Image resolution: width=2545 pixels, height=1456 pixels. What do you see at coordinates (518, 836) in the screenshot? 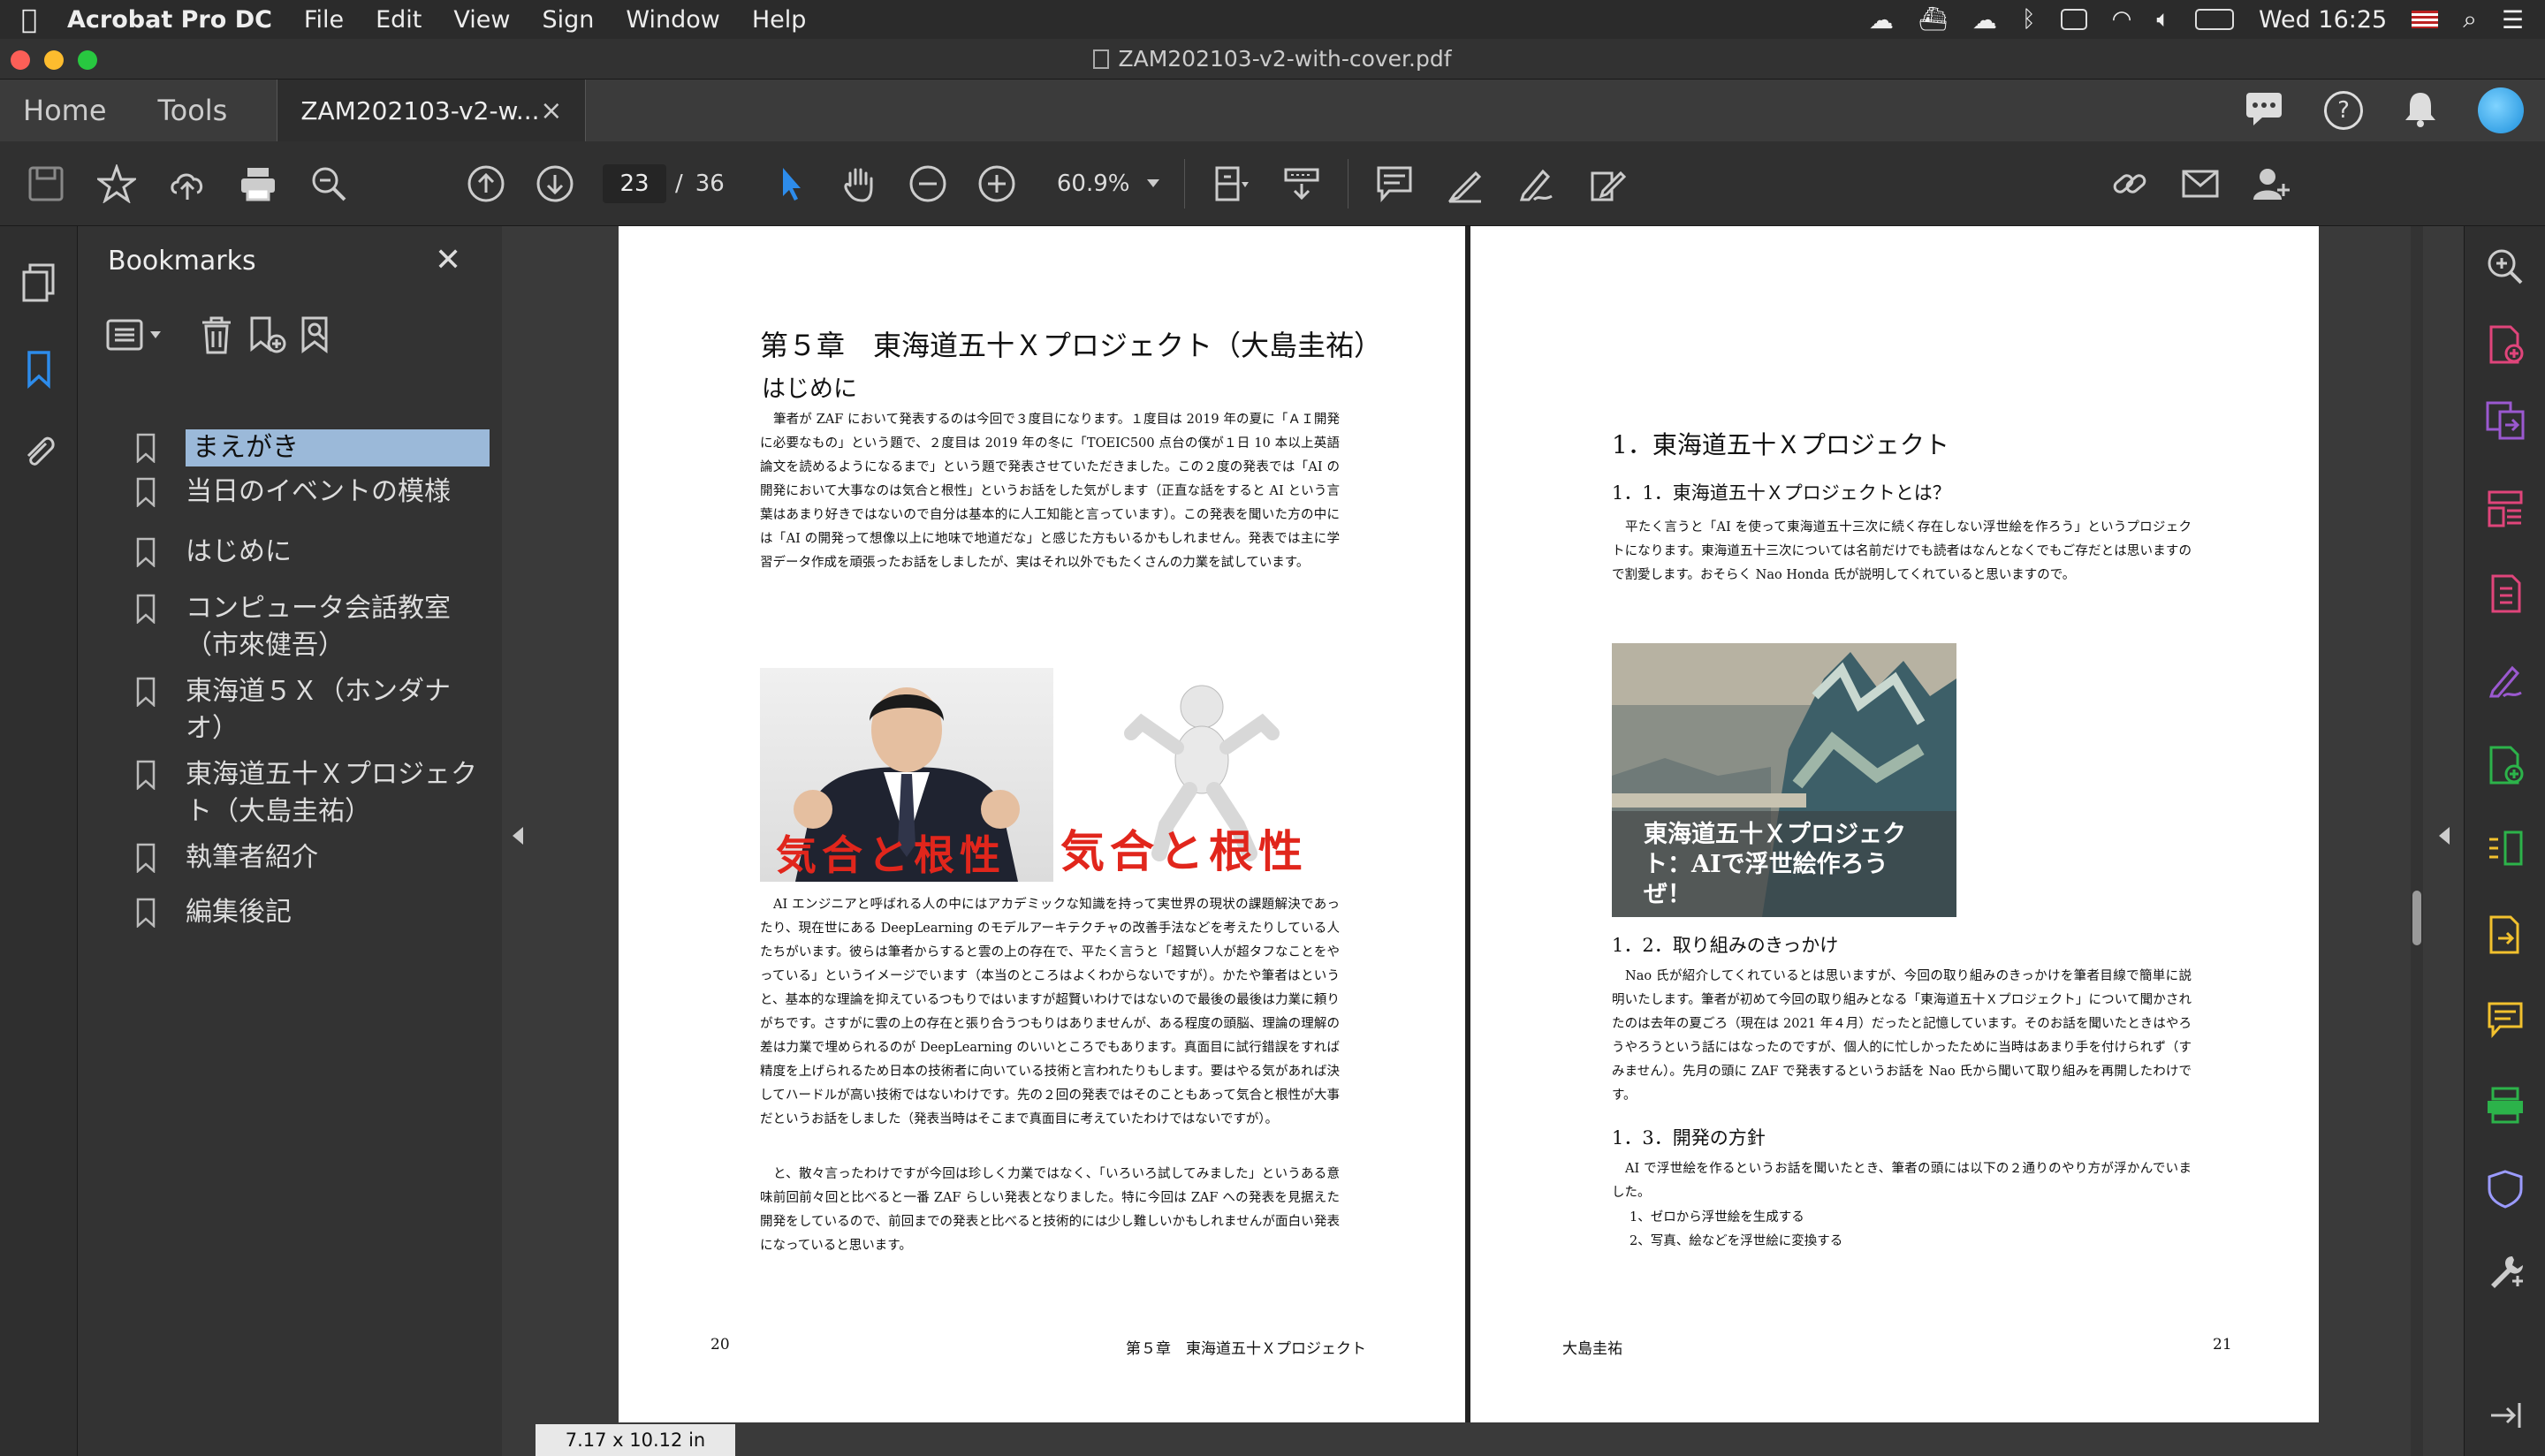
I see `collapse-left-pane-icon` at bounding box center [518, 836].